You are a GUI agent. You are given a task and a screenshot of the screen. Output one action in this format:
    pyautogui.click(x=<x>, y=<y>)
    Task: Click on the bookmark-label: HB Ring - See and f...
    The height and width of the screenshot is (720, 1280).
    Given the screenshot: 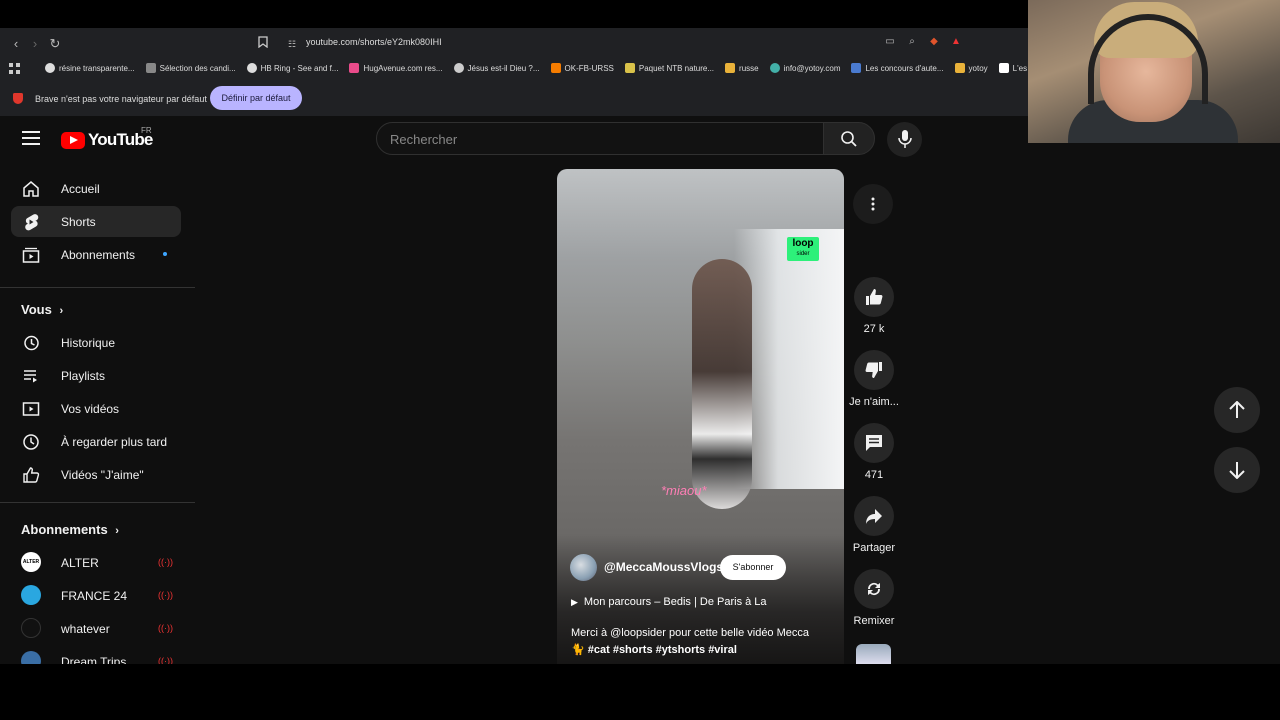 What is the action you would take?
    pyautogui.click(x=299, y=68)
    